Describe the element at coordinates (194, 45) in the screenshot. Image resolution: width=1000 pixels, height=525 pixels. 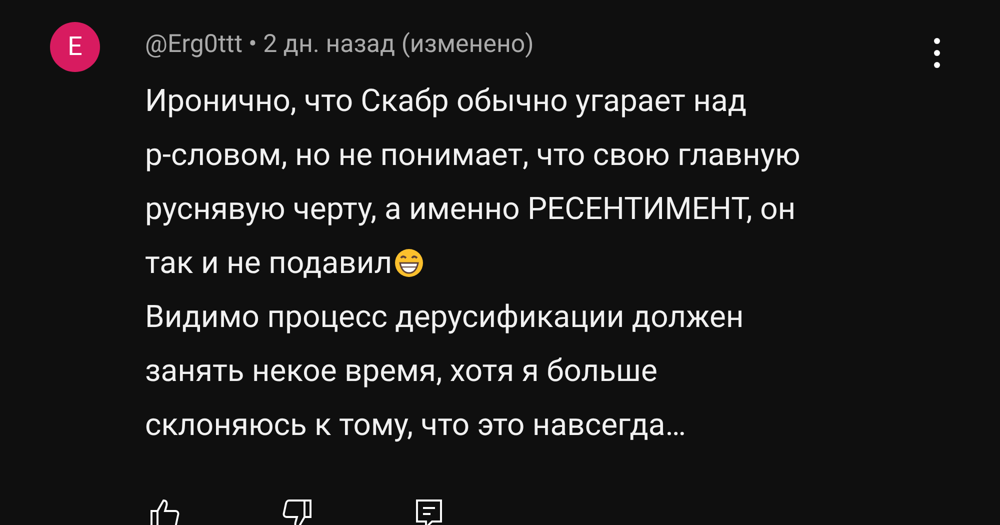
I see `author-name: @Erg0ttt` at that location.